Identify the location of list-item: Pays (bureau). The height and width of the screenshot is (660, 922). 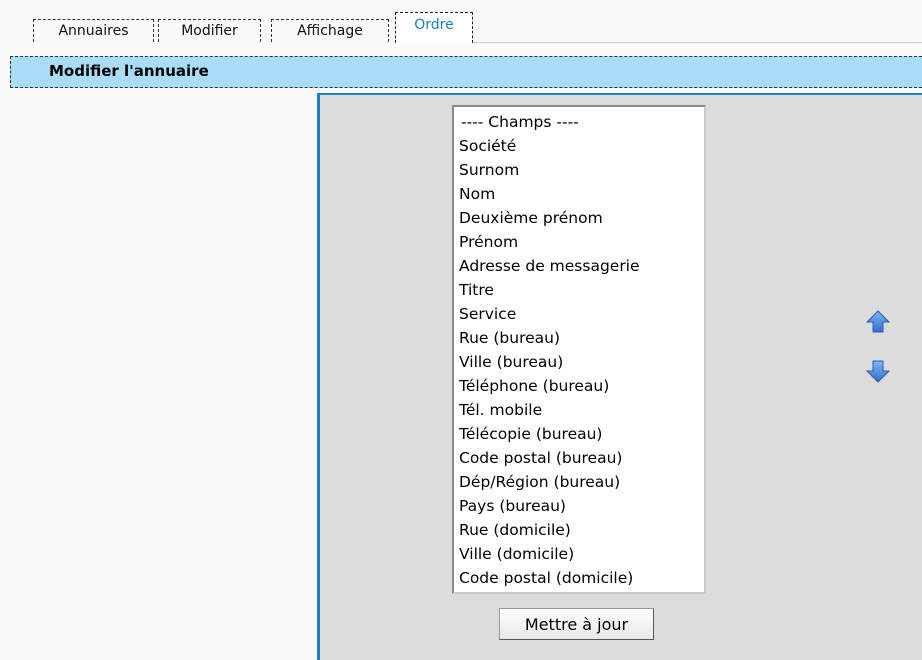
(581, 506).